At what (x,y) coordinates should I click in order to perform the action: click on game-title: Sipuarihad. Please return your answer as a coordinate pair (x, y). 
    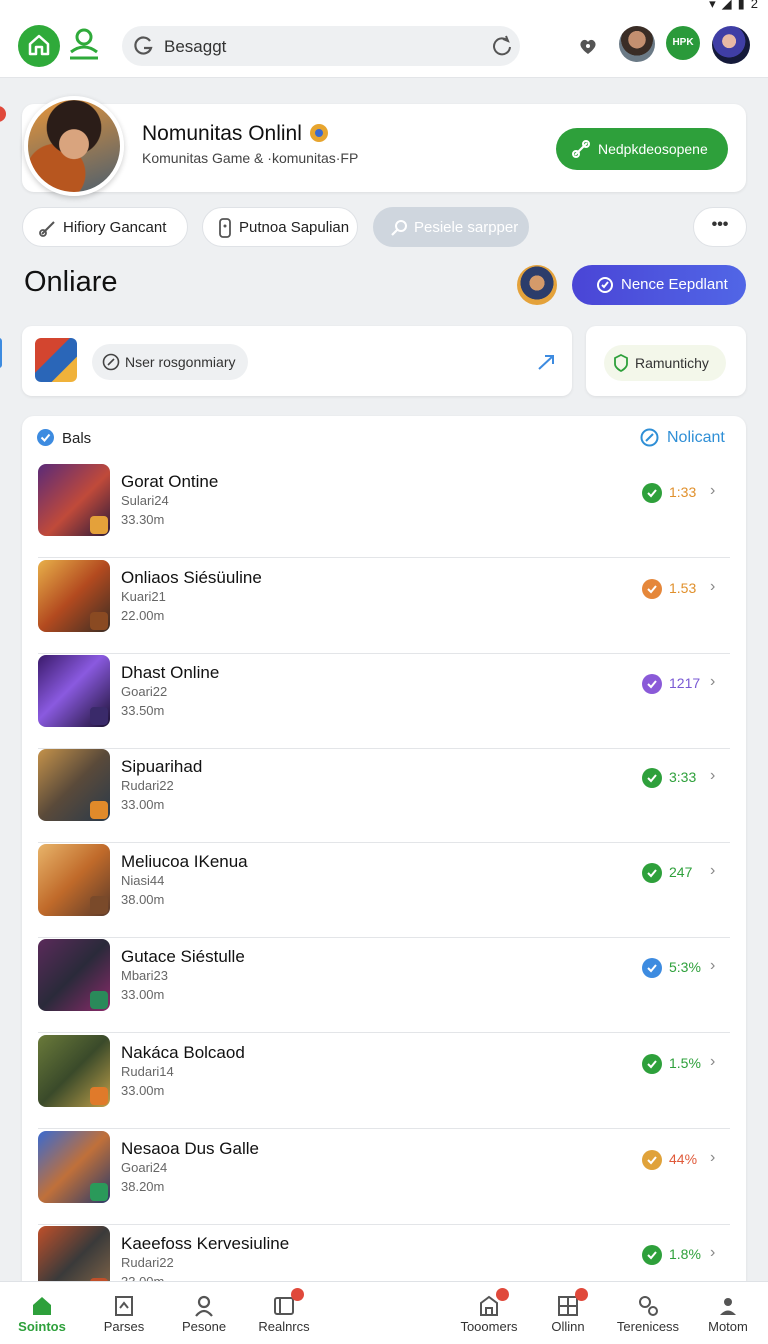
    Looking at the image, I should click on (162, 766).